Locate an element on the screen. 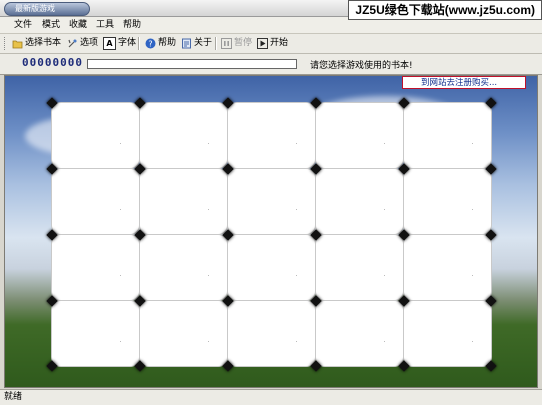 This screenshot has width=542, height=405. menu-favorites: 收藏 is located at coordinates (78, 25).